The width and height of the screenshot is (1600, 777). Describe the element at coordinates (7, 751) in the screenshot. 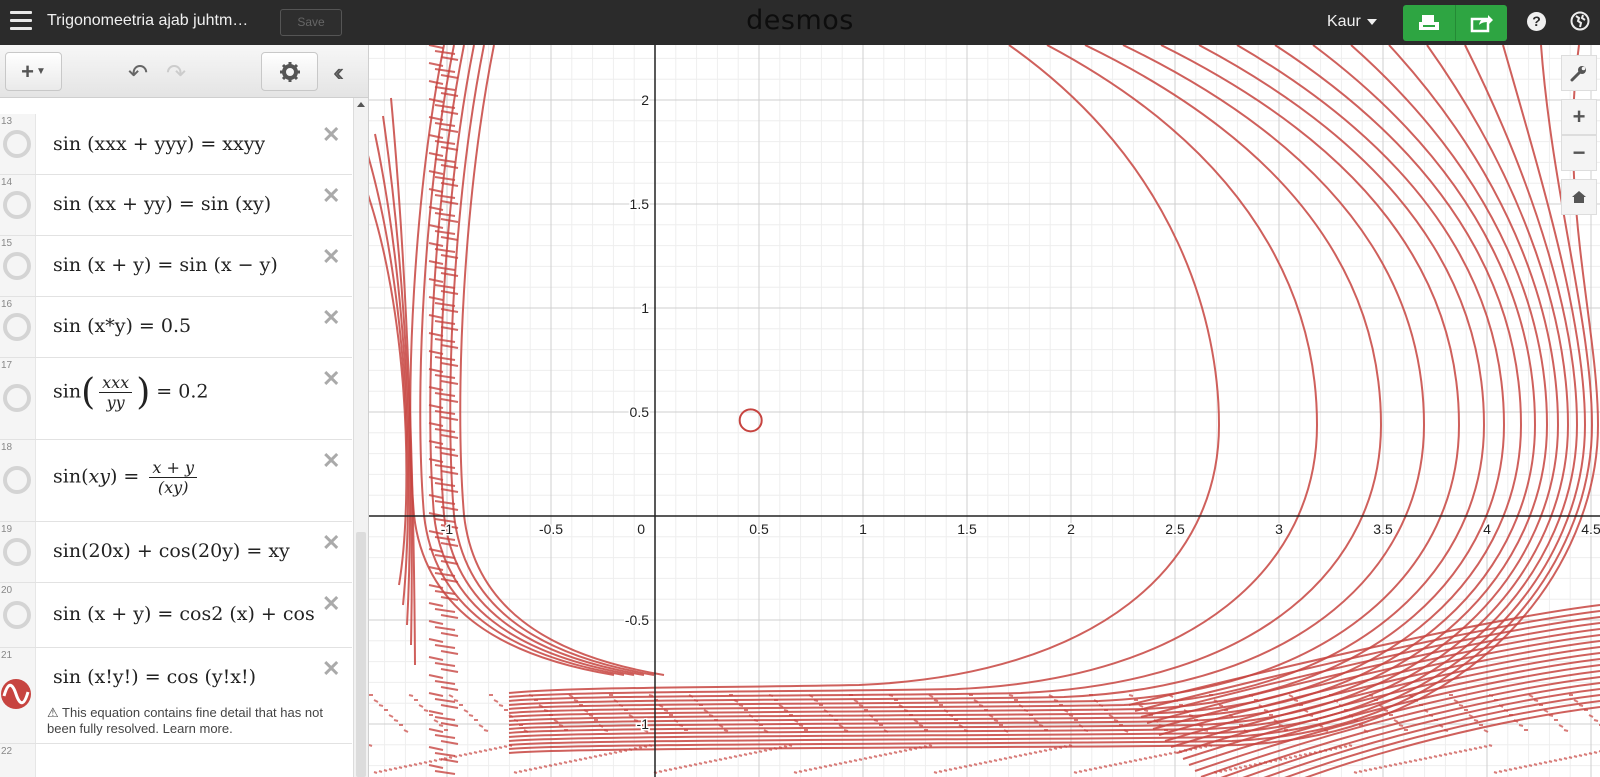

I see `expression-number: 22` at that location.